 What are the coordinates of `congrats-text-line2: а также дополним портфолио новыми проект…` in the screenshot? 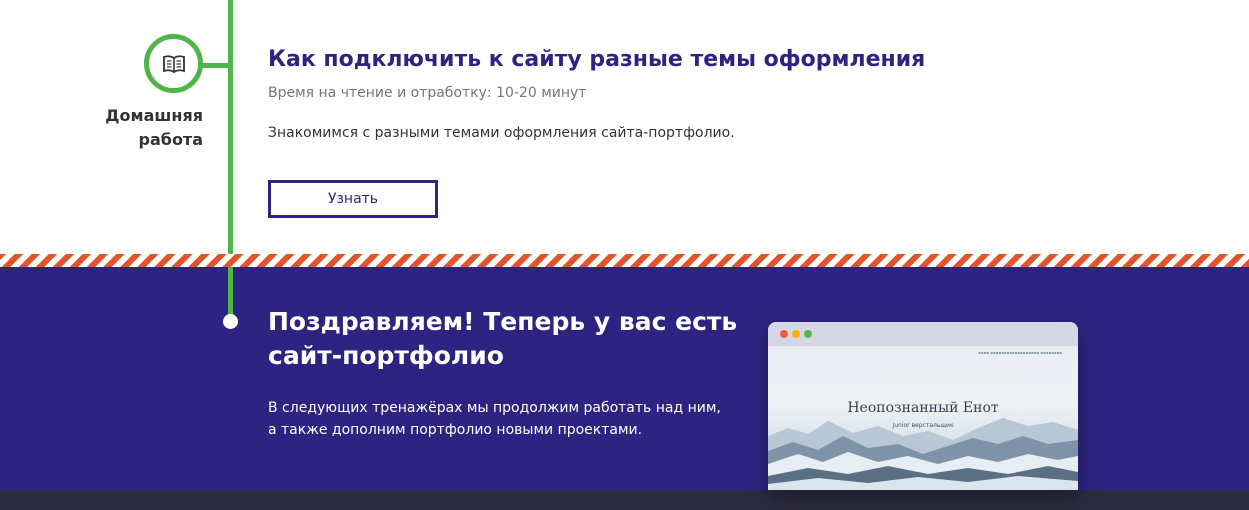 It's located at (455, 430).